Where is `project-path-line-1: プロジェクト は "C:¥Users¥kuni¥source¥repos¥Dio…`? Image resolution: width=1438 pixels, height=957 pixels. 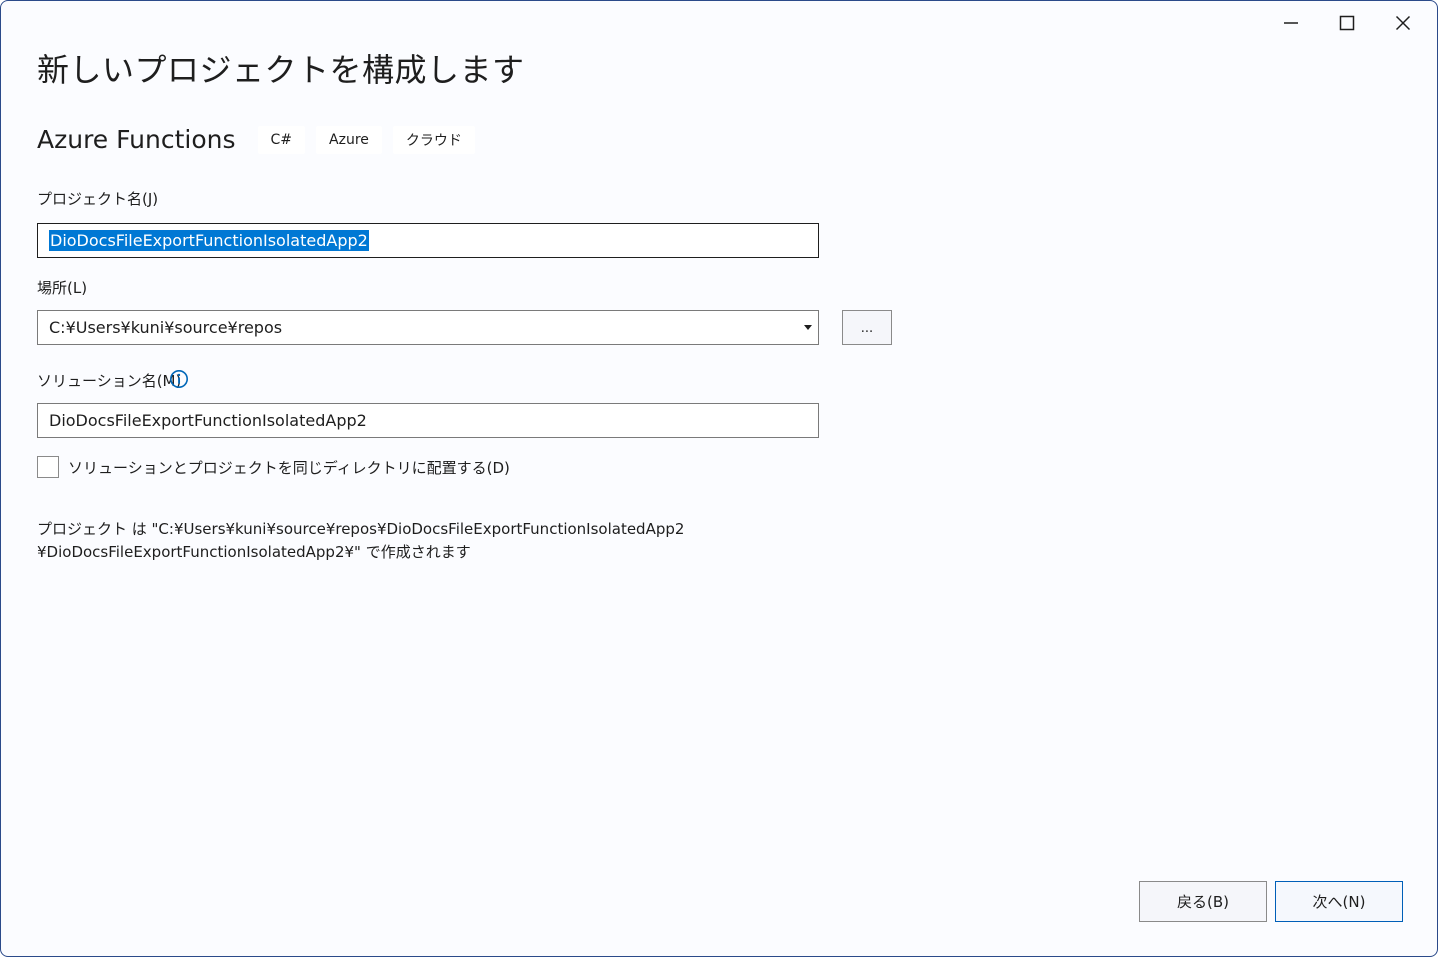
project-path-line-1: プロジェクト は "C:¥Users¥kuni¥source¥repos¥Dio… is located at coordinates (361, 529).